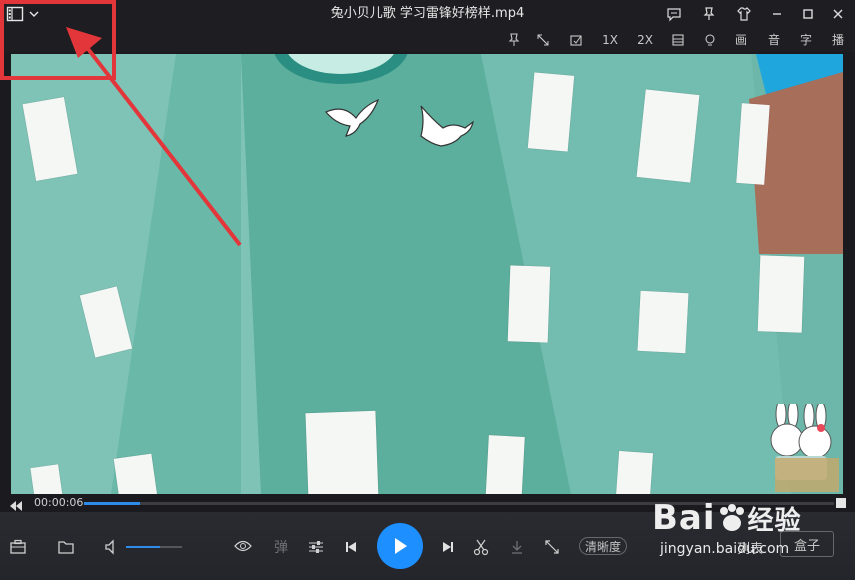 This screenshot has height=580, width=855. I want to click on paw-icon, so click(732, 517).